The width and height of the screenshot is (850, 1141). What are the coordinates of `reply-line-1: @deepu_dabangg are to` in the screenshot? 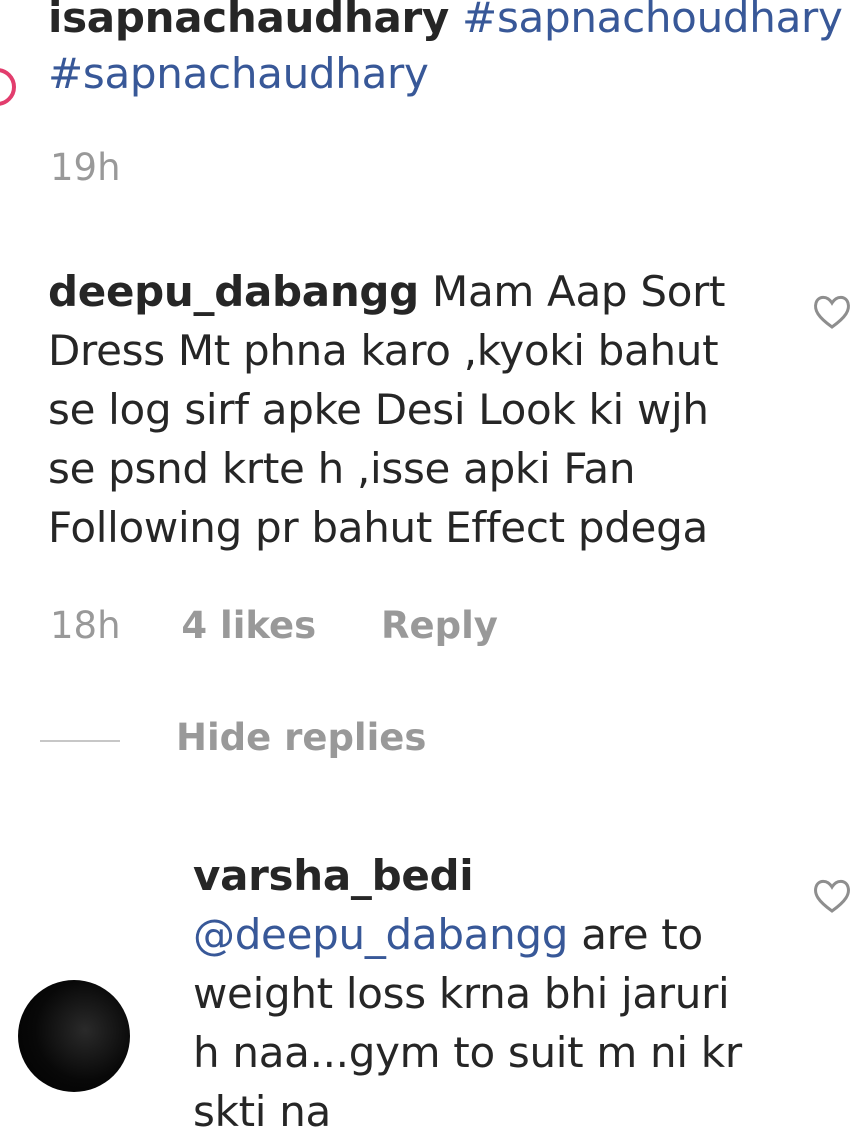 It's located at (448, 934).